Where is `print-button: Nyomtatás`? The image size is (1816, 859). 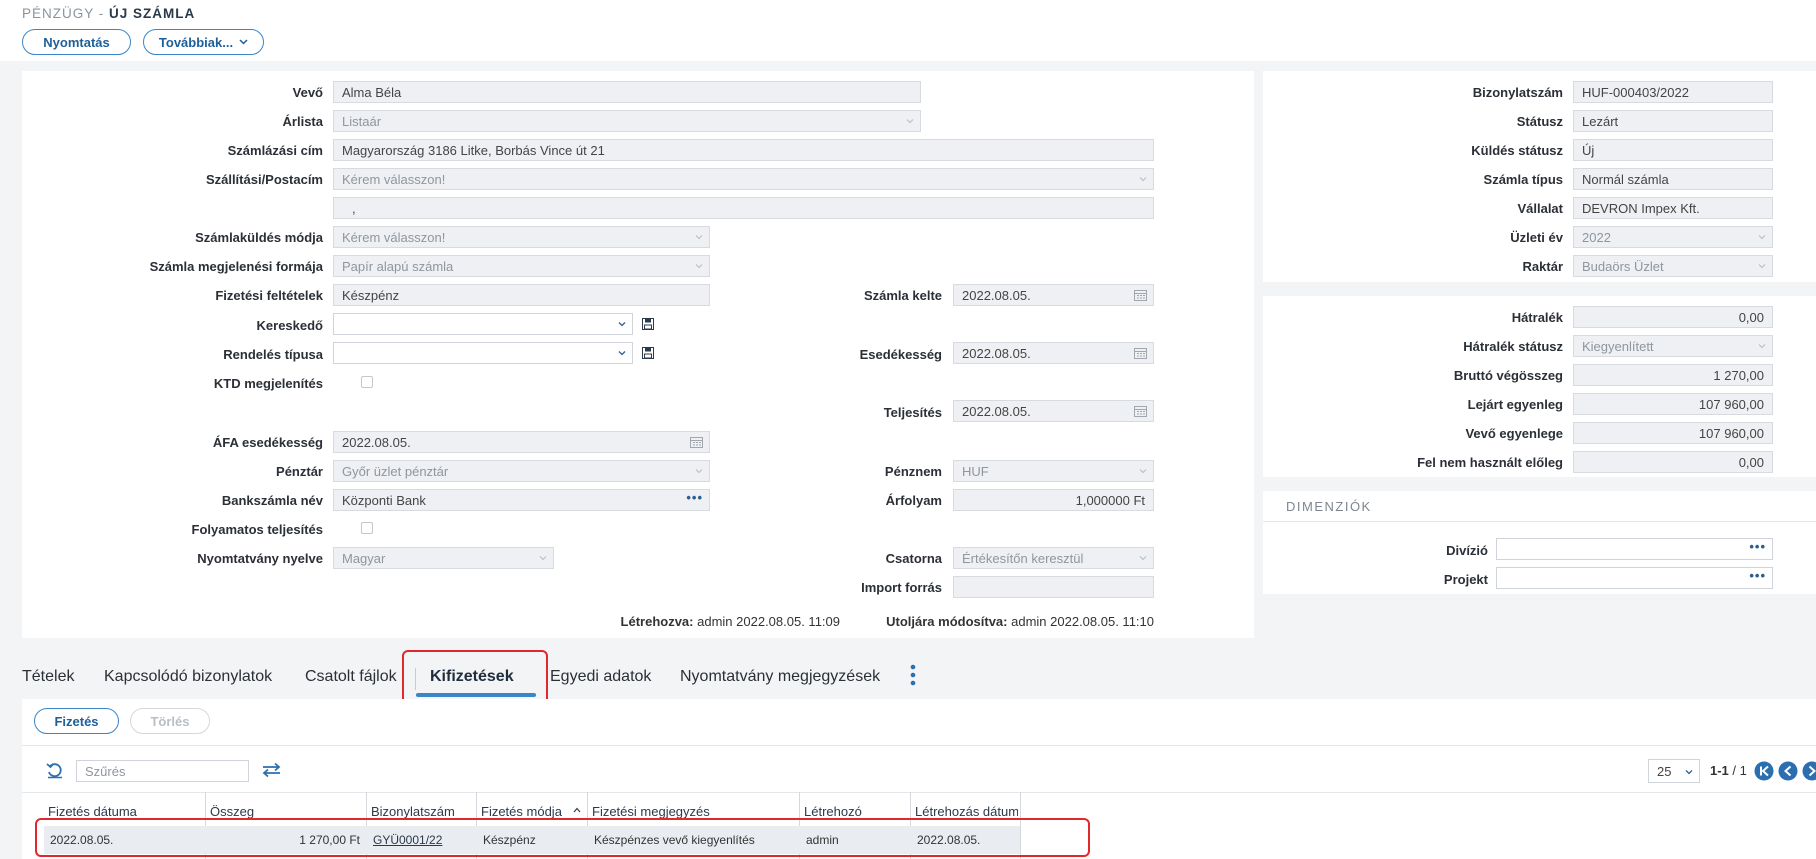
print-button: Nyomtatás is located at coordinates (76, 42).